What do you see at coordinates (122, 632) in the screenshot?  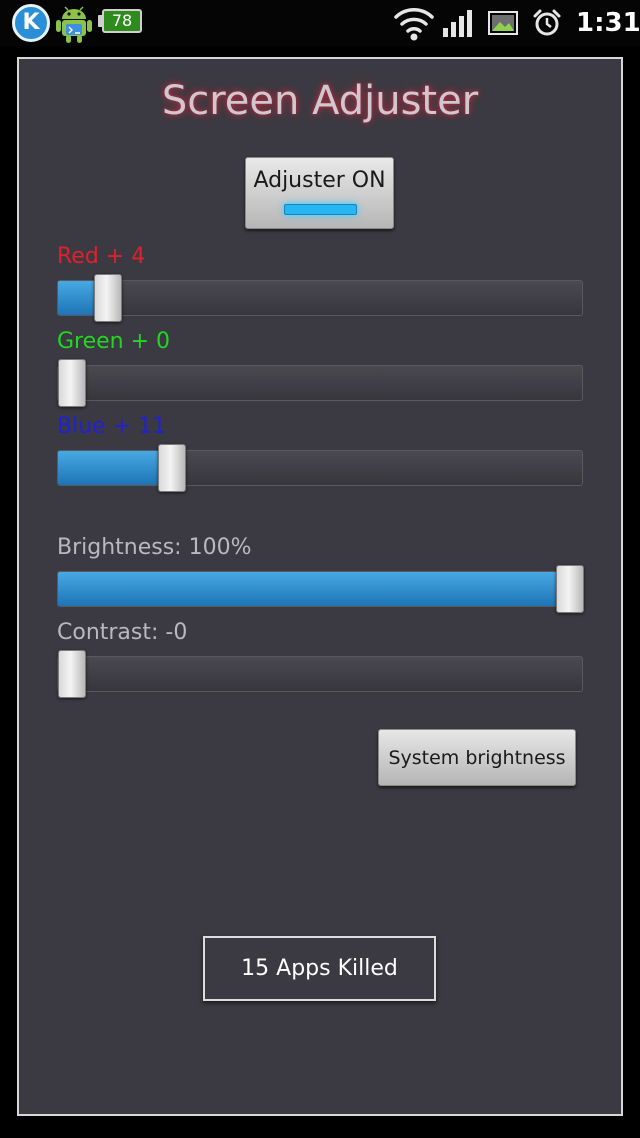 I see `contrast-slider-label: Contrast: -0` at bounding box center [122, 632].